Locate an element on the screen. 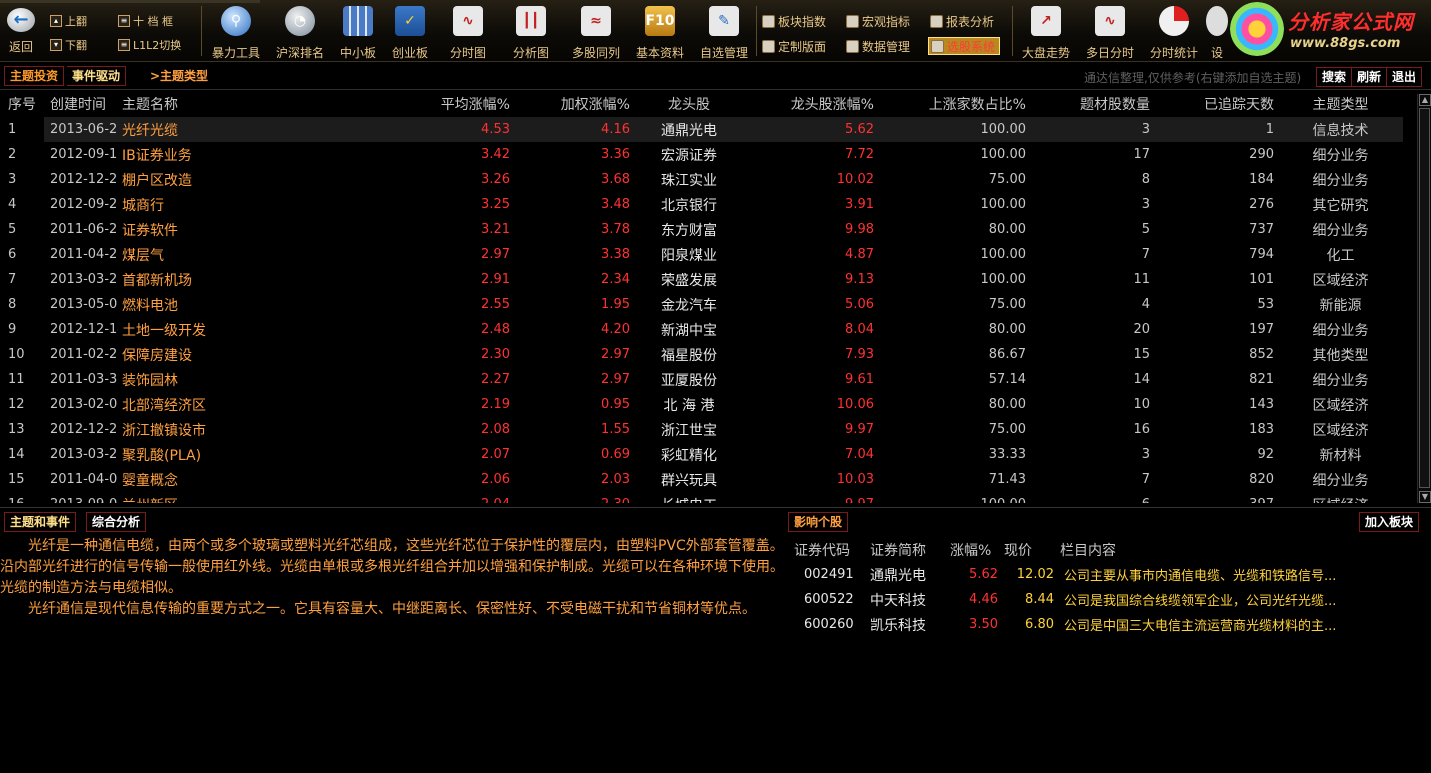 Image resolution: width=1431 pixels, height=773 pixels. col-weighted-change-cell: 2.97 is located at coordinates (615, 354).